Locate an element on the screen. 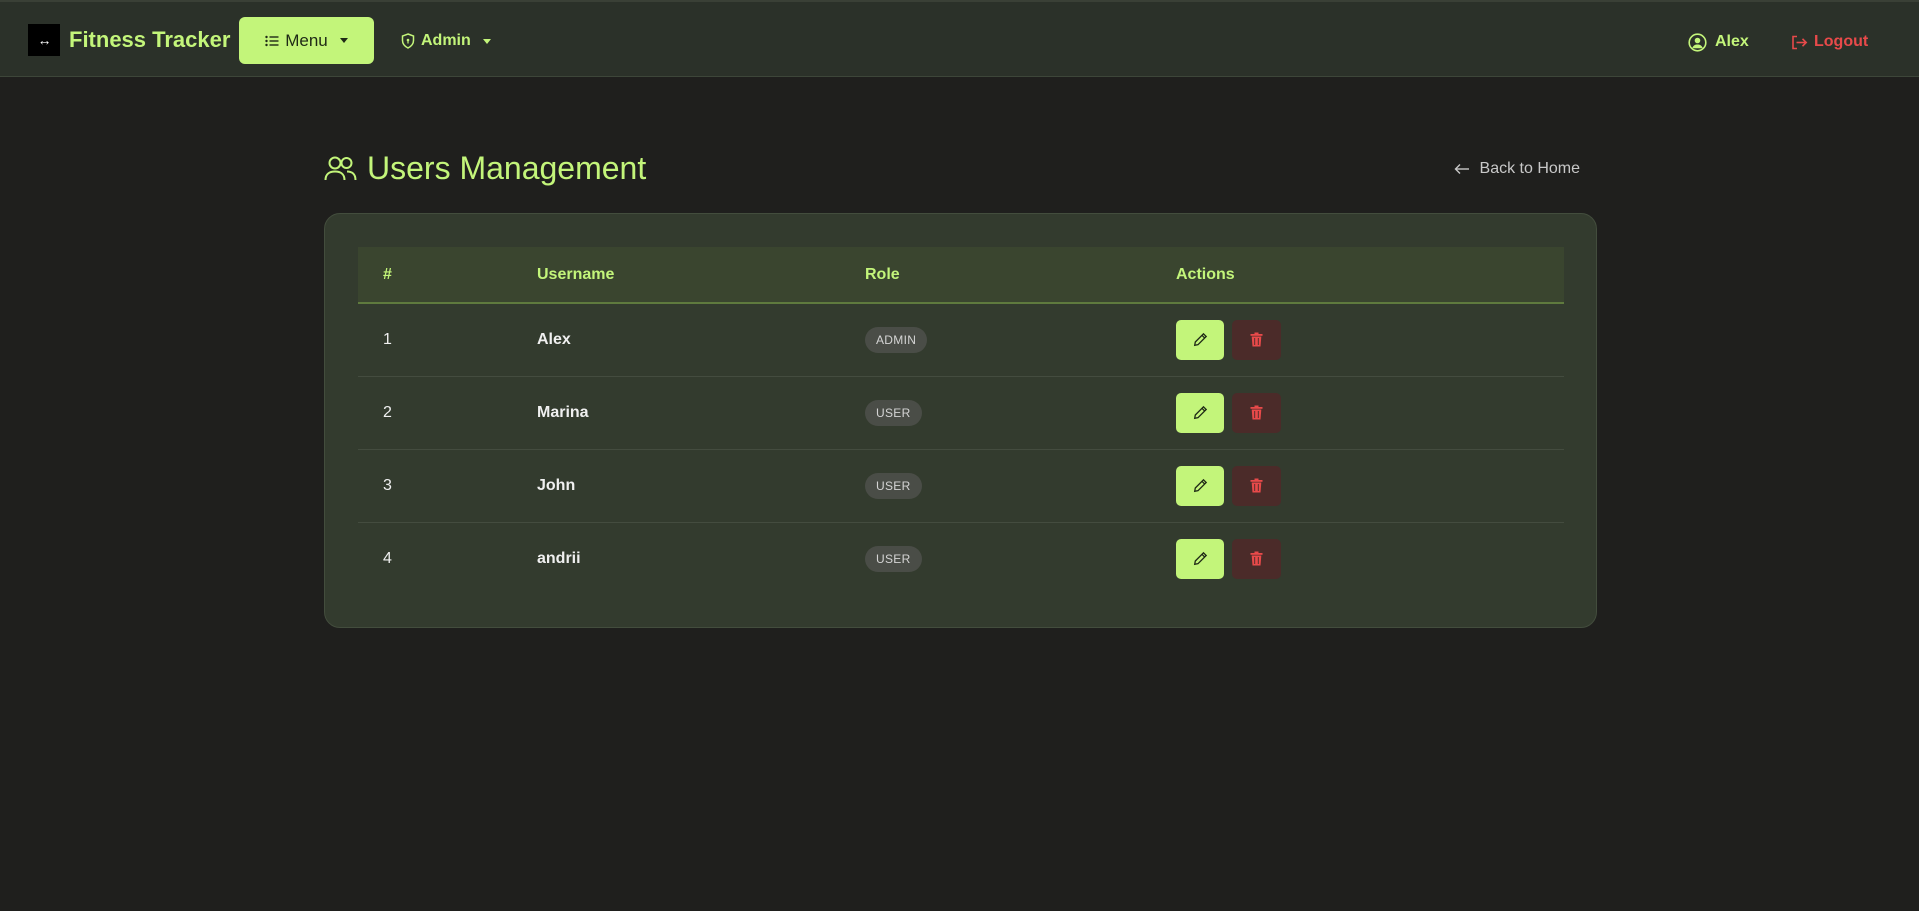 Image resolution: width=1919 pixels, height=911 pixels. column-header-role: Role is located at coordinates (1020, 275).